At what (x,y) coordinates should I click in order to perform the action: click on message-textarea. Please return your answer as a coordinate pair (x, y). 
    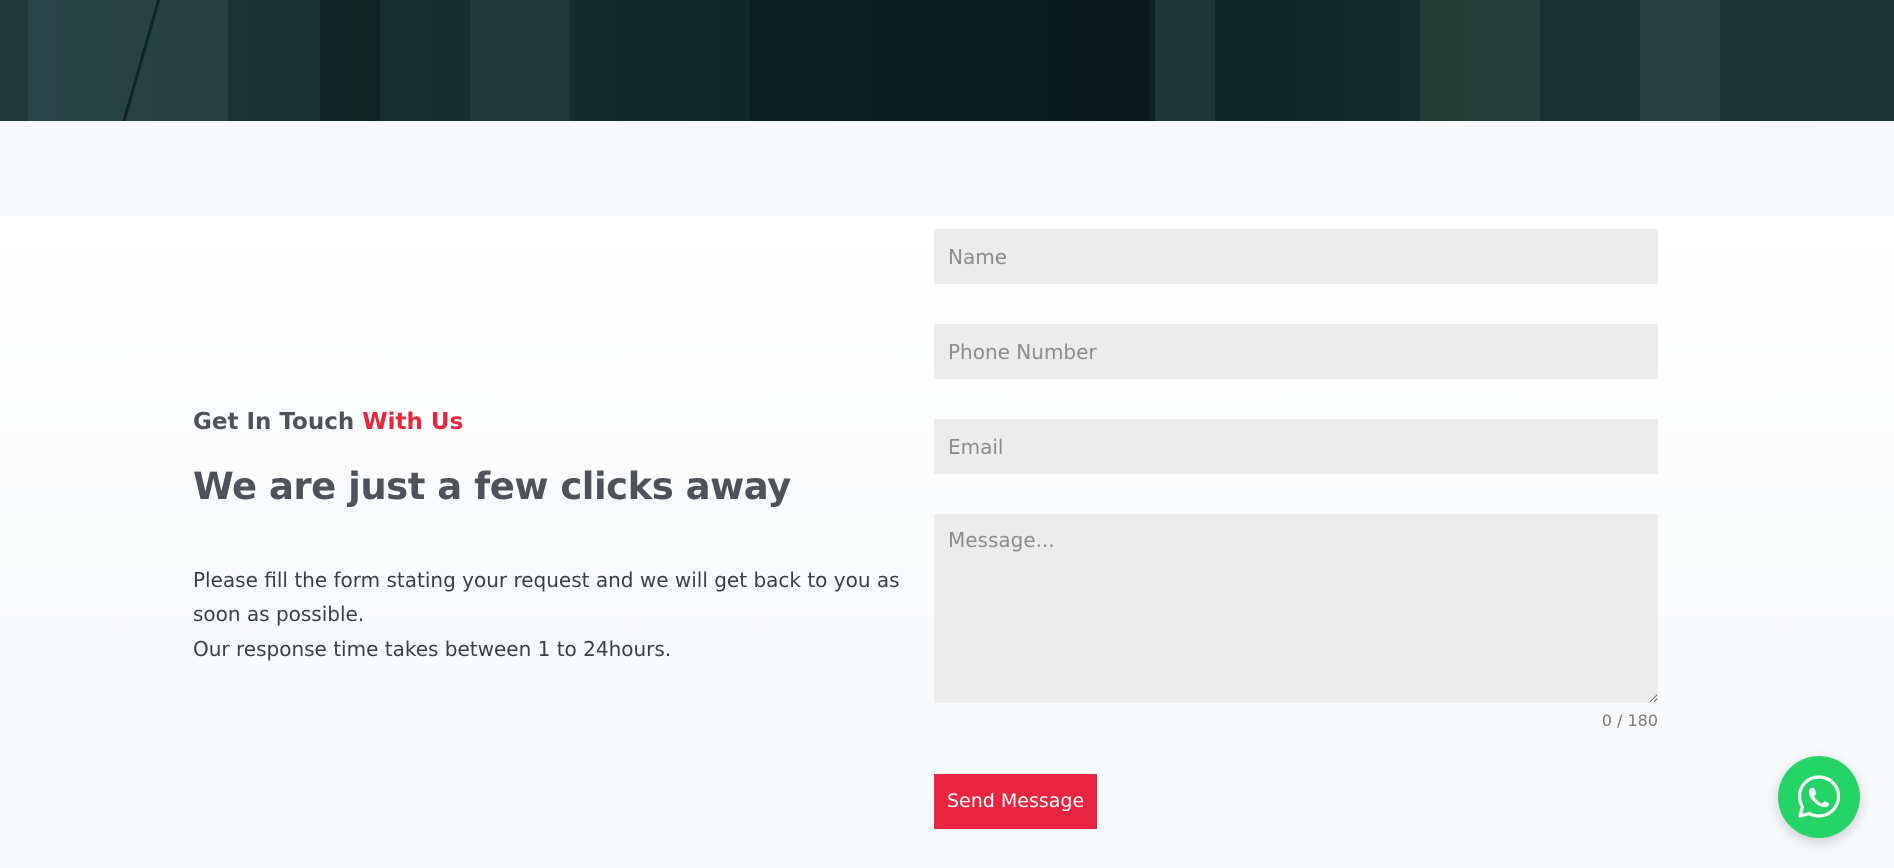
    Looking at the image, I should click on (1296, 608).